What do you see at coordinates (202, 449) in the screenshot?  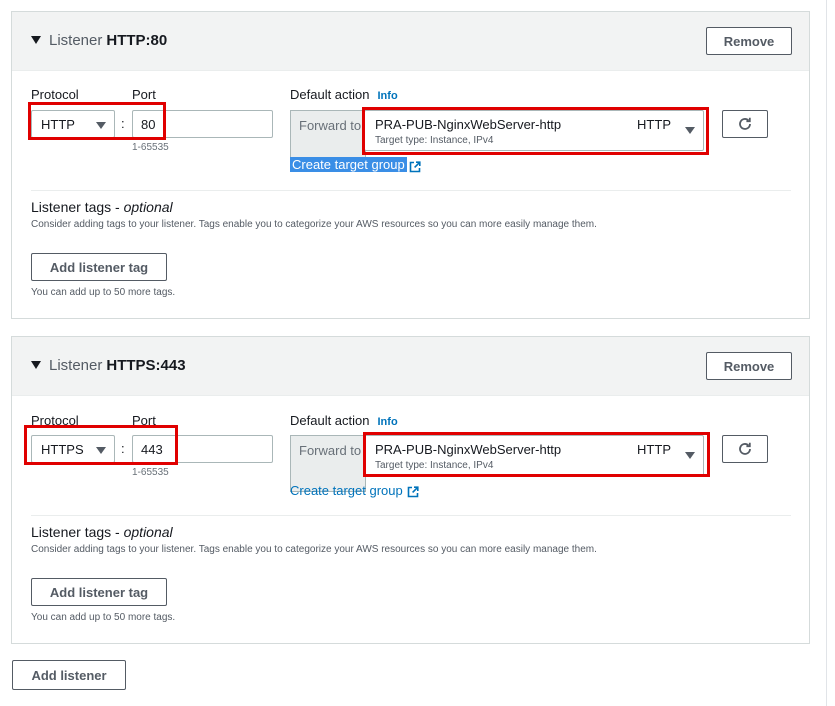 I see `port-input: 443` at bounding box center [202, 449].